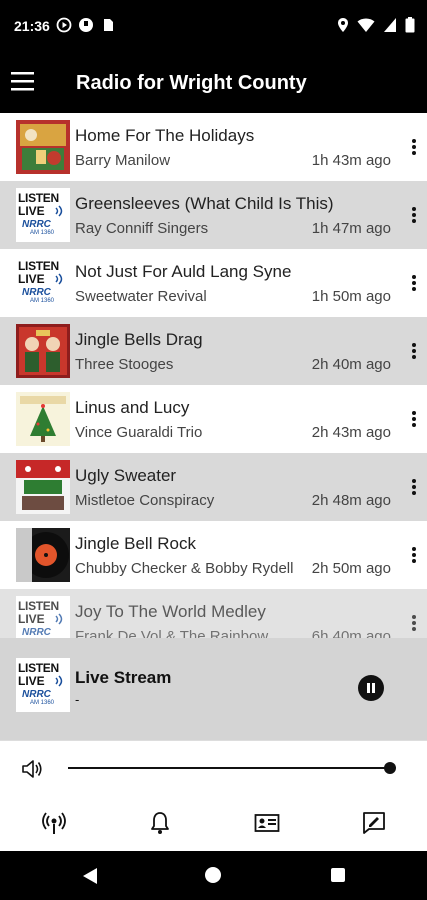  What do you see at coordinates (32, 26) in the screenshot?
I see `status-time: 21:36` at bounding box center [32, 26].